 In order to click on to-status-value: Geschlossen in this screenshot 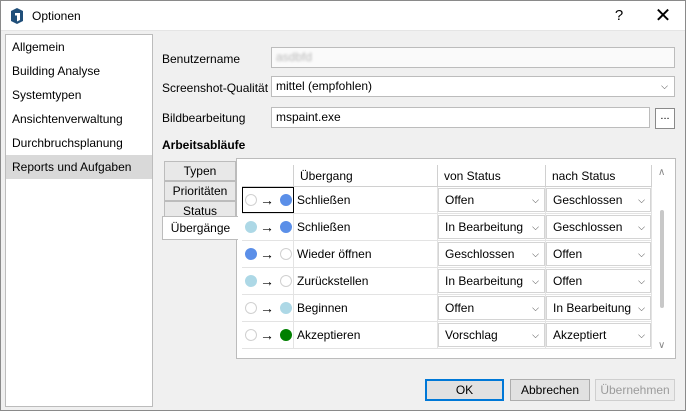, I will do `click(588, 200)`.